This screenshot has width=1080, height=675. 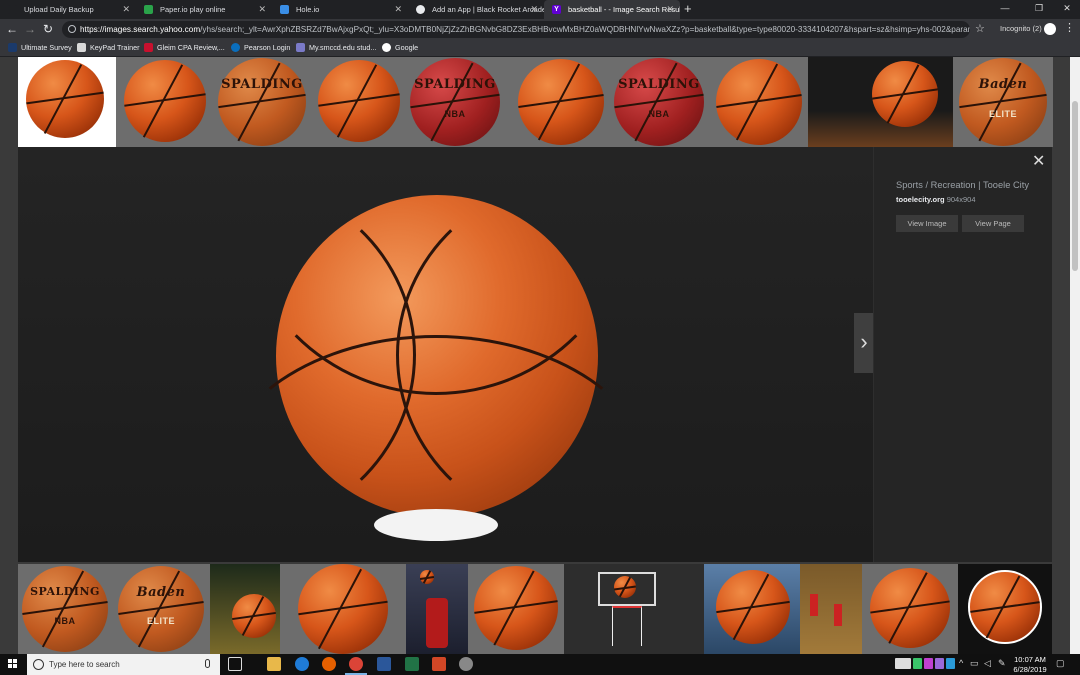 I want to click on tab-paper-io: Paper.io play online ✕, so click(x=204, y=9).